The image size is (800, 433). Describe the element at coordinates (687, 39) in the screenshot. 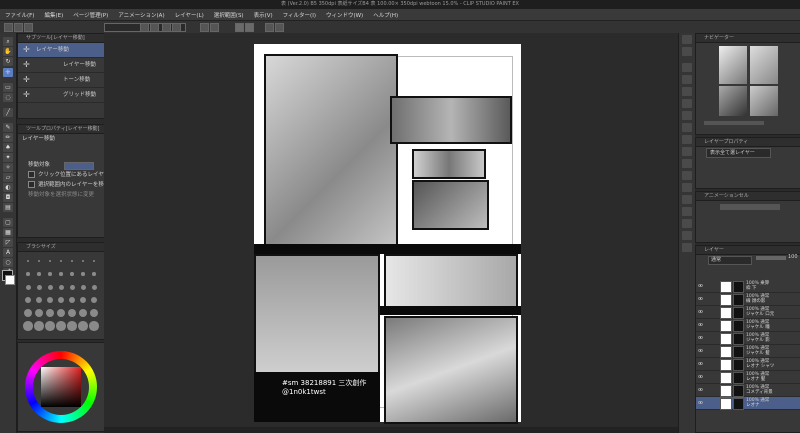

I see `navigator-icon` at that location.